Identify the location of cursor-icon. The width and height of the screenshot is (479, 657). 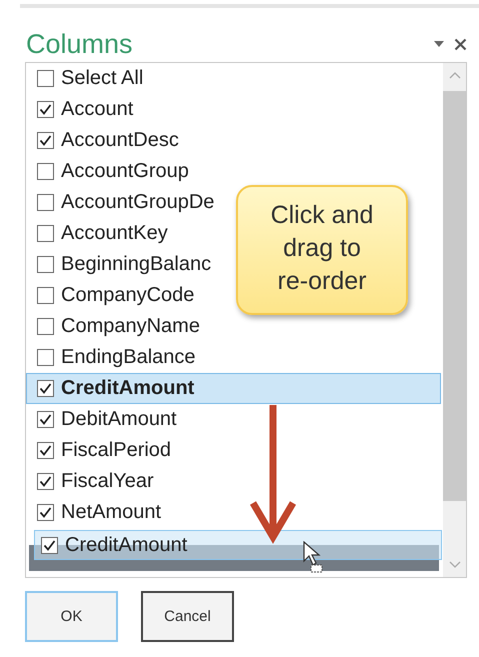
(313, 557).